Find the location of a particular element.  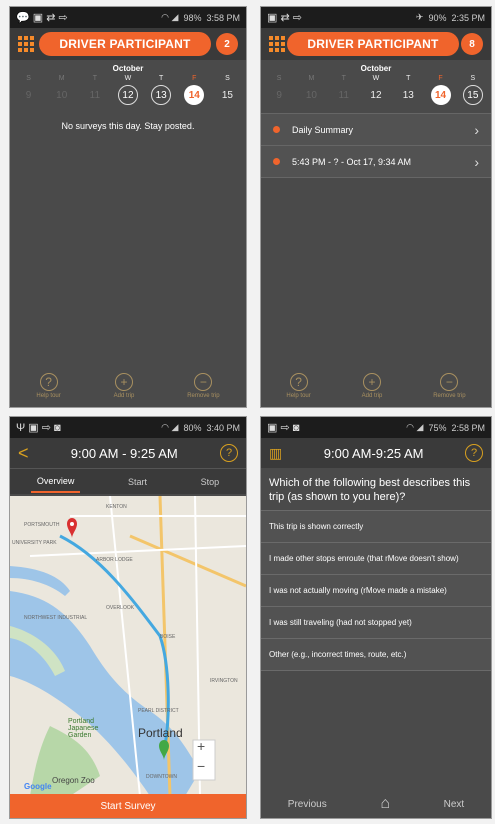

next-button: Next is located at coordinates (454, 804).